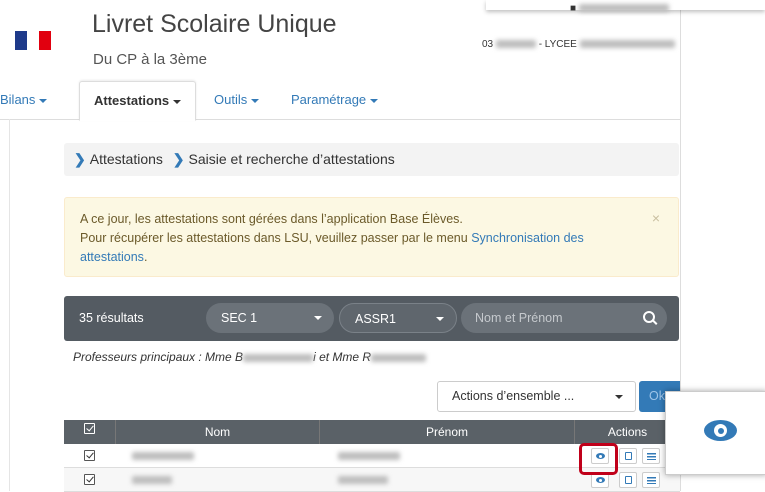 Image resolution: width=765 pixels, height=492 pixels. What do you see at coordinates (111, 318) in the screenshot?
I see `results-count: 35 résultats` at bounding box center [111, 318].